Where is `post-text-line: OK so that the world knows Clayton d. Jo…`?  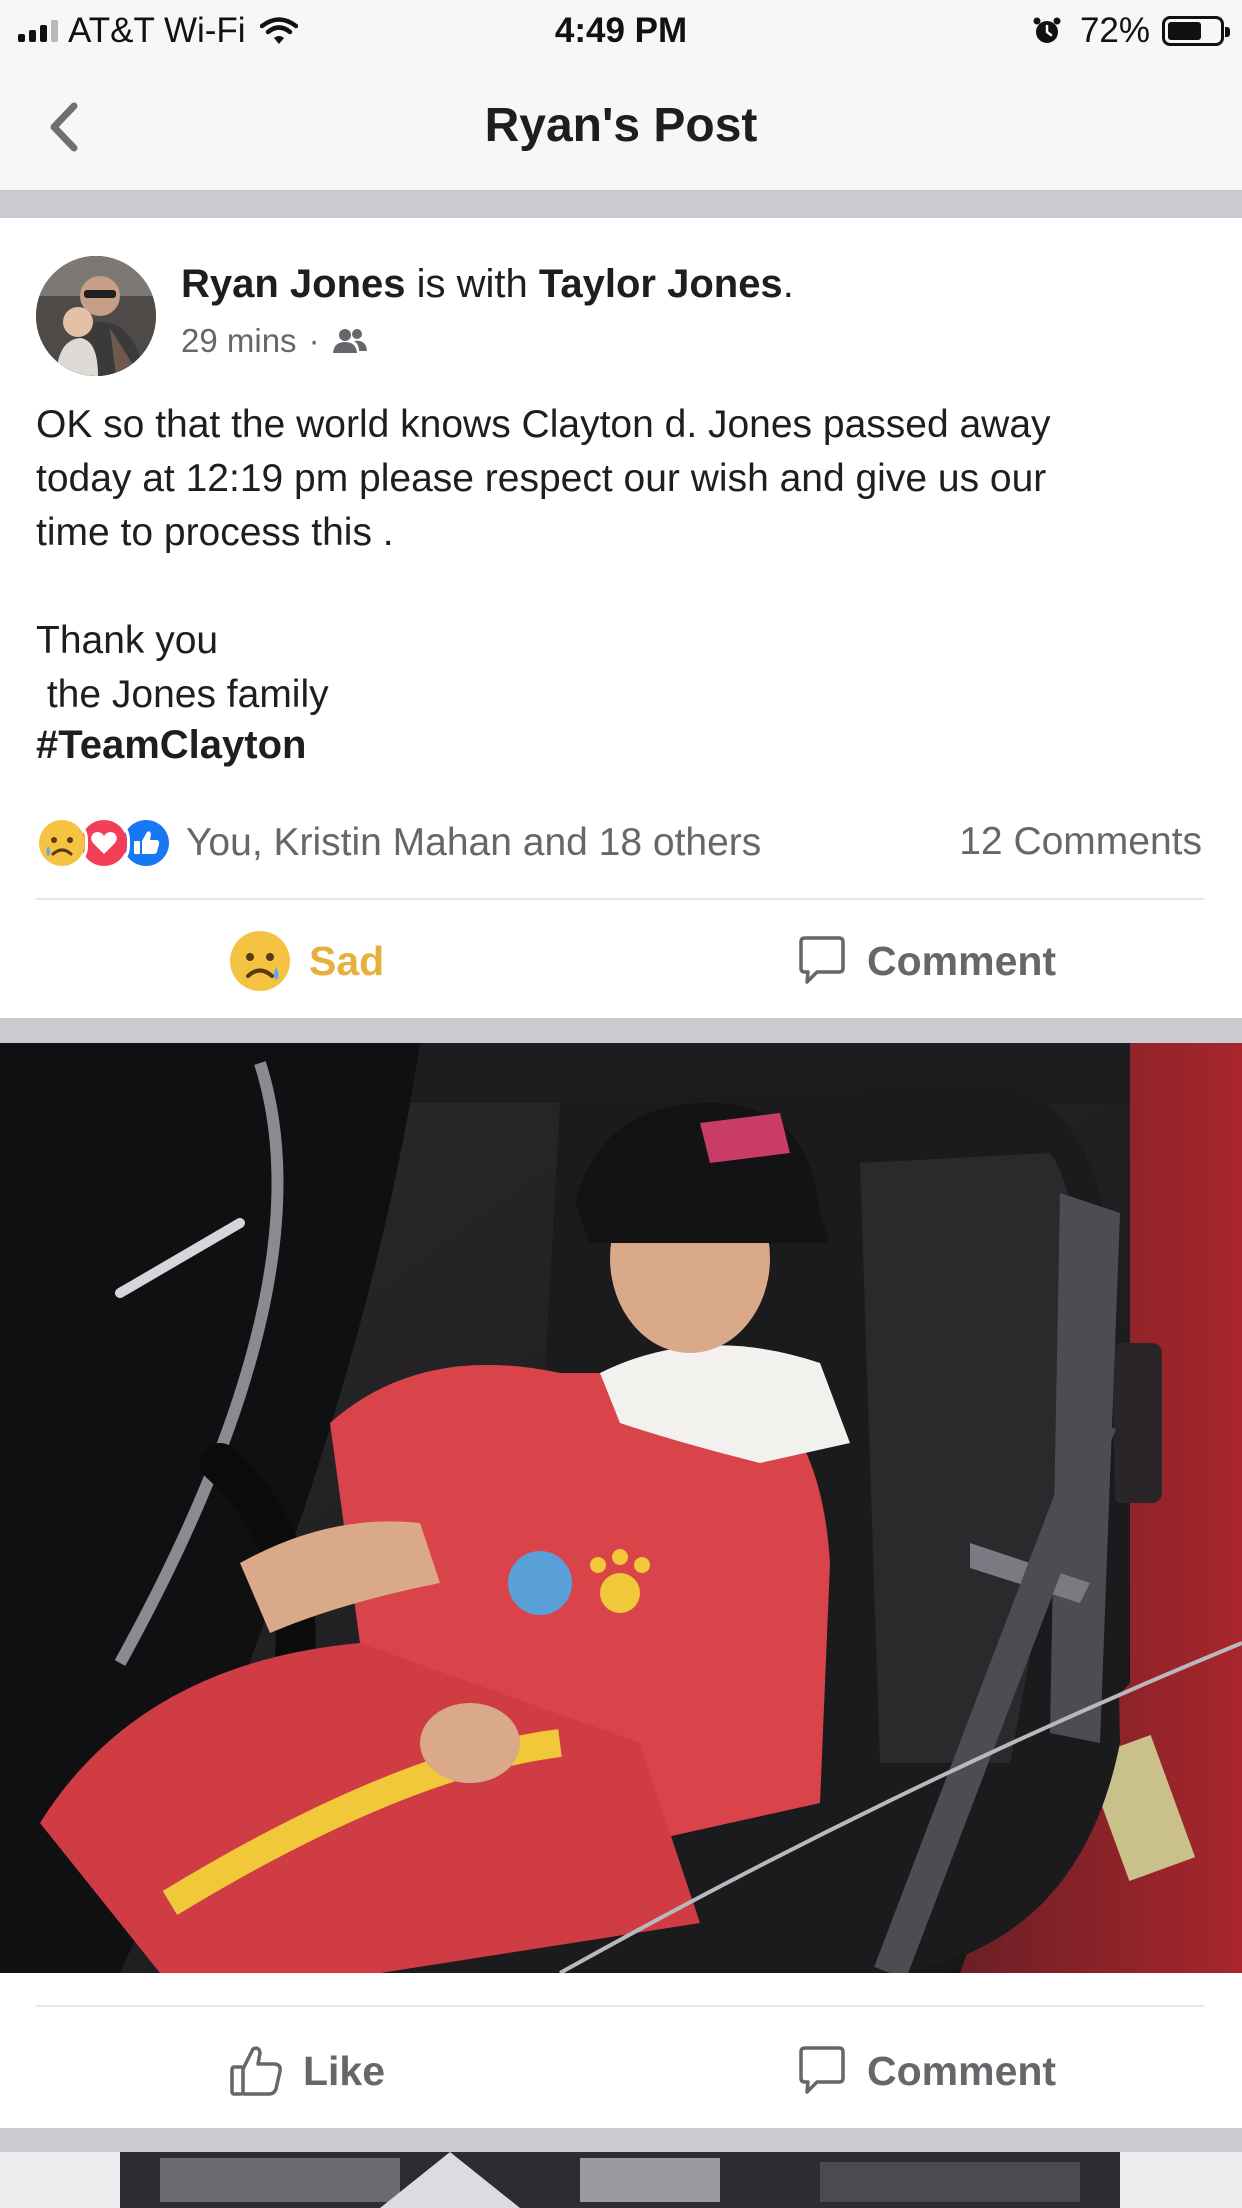 post-text-line: OK so that the world knows Clayton d. Jo… is located at coordinates (543, 424).